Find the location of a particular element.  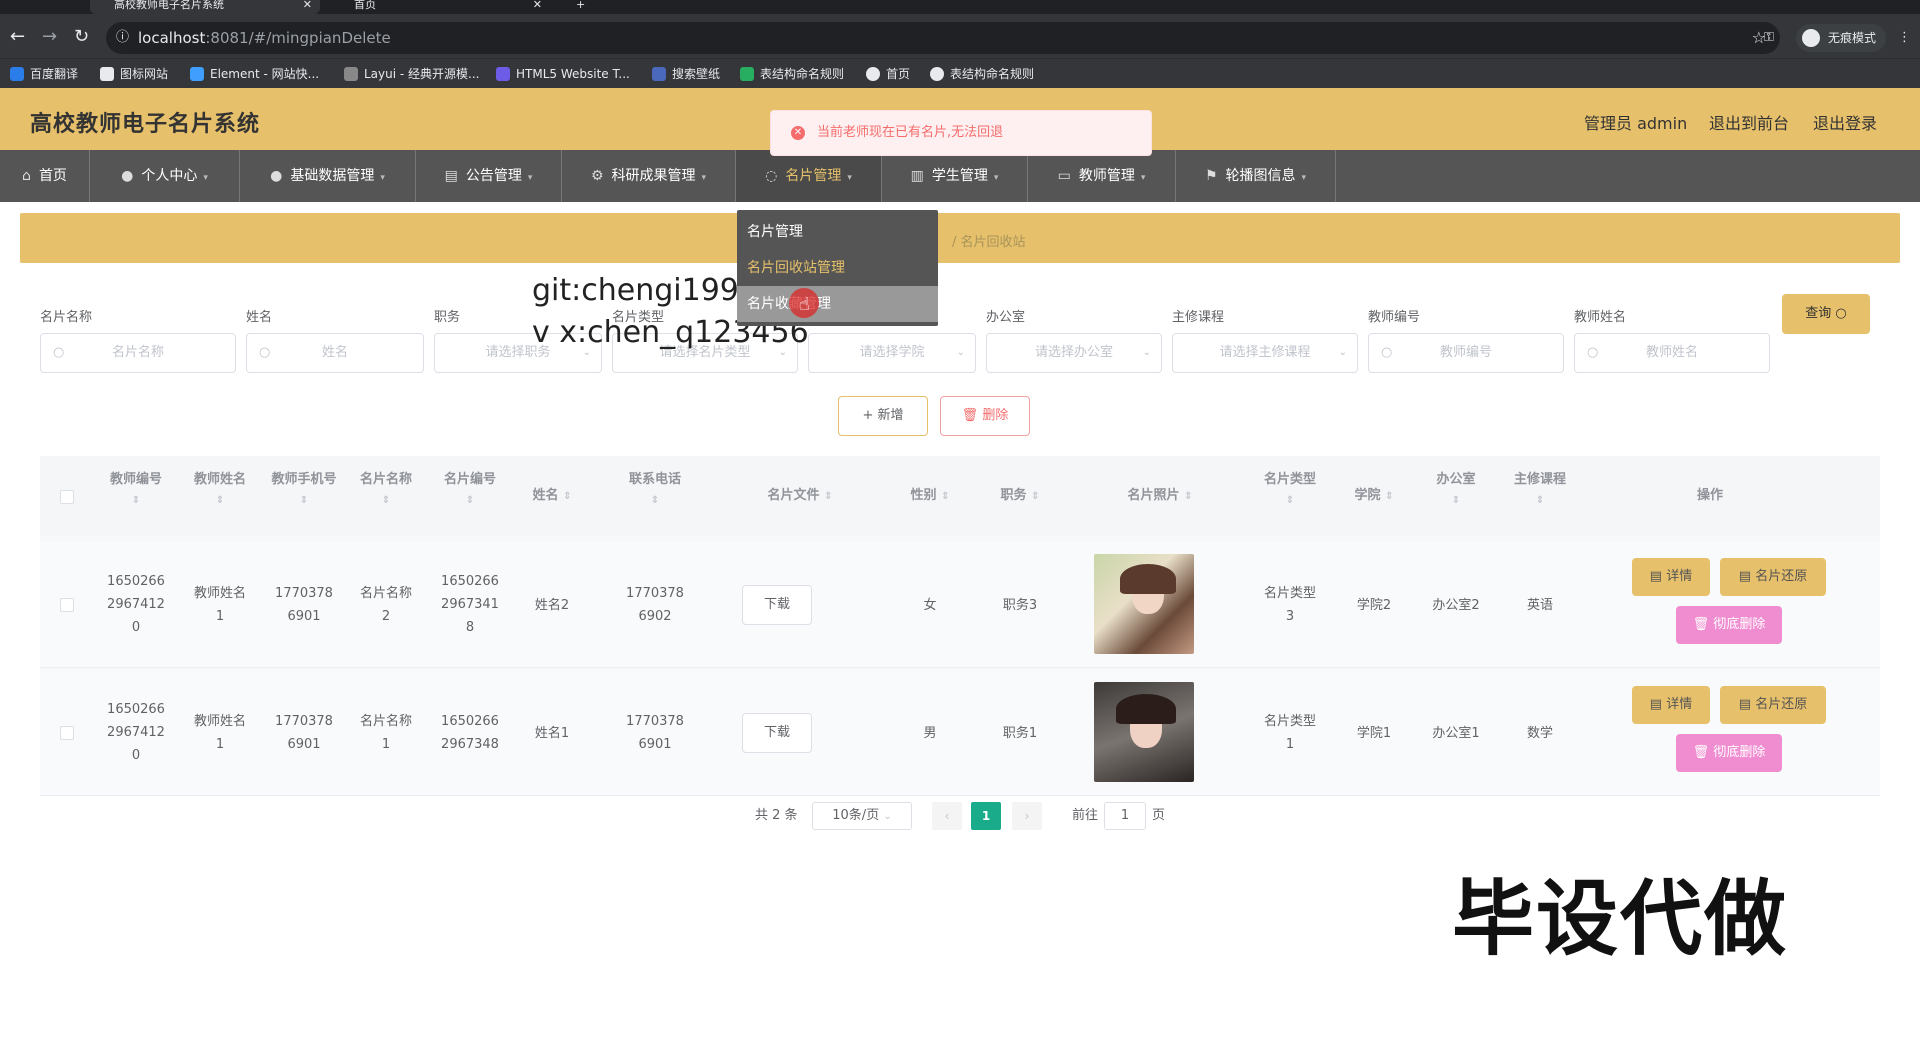

card-name-input: ○ 名片名称 is located at coordinates (138, 353).